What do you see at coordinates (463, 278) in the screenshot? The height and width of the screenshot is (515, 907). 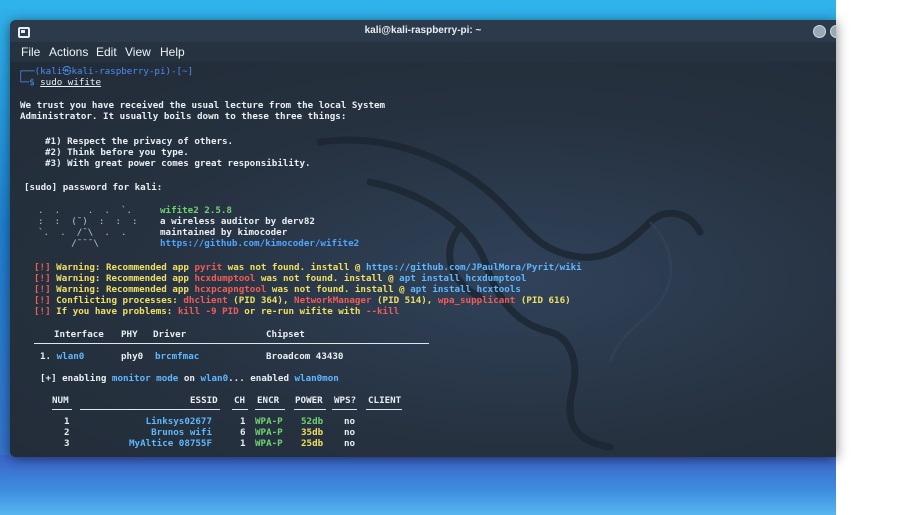 I see `install-command: apt install hcxdumptool` at bounding box center [463, 278].